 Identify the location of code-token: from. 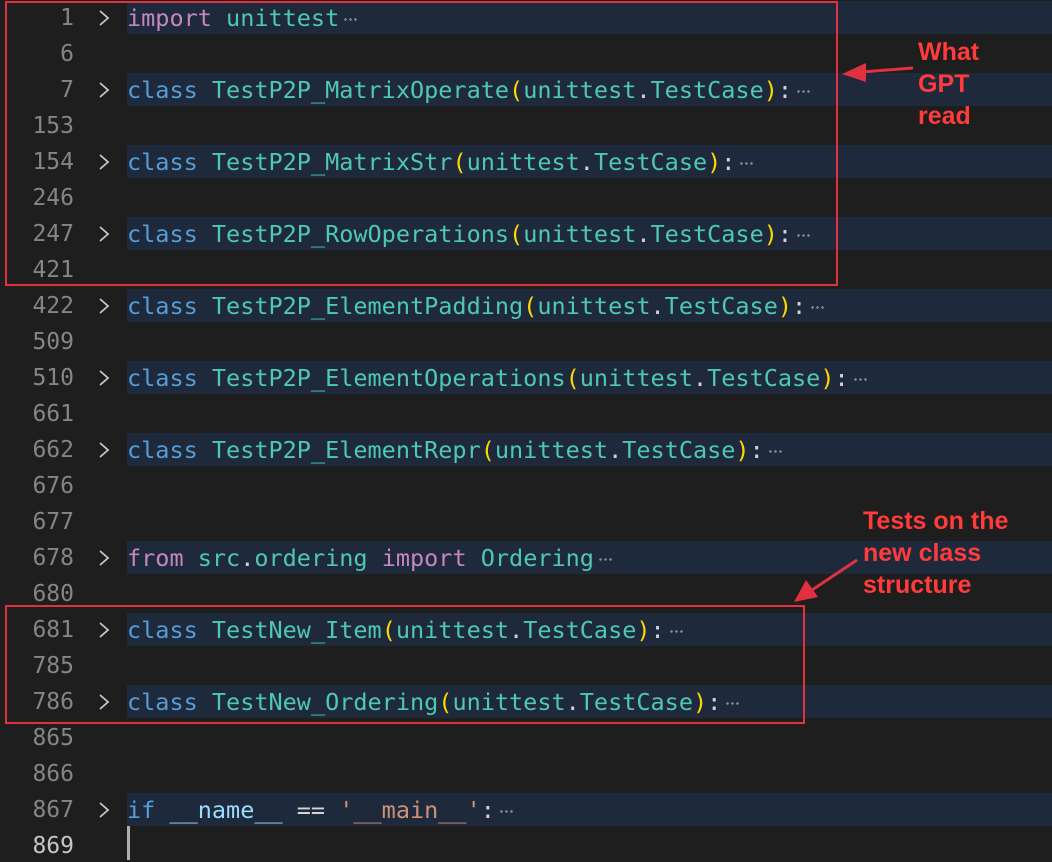
(155, 558).